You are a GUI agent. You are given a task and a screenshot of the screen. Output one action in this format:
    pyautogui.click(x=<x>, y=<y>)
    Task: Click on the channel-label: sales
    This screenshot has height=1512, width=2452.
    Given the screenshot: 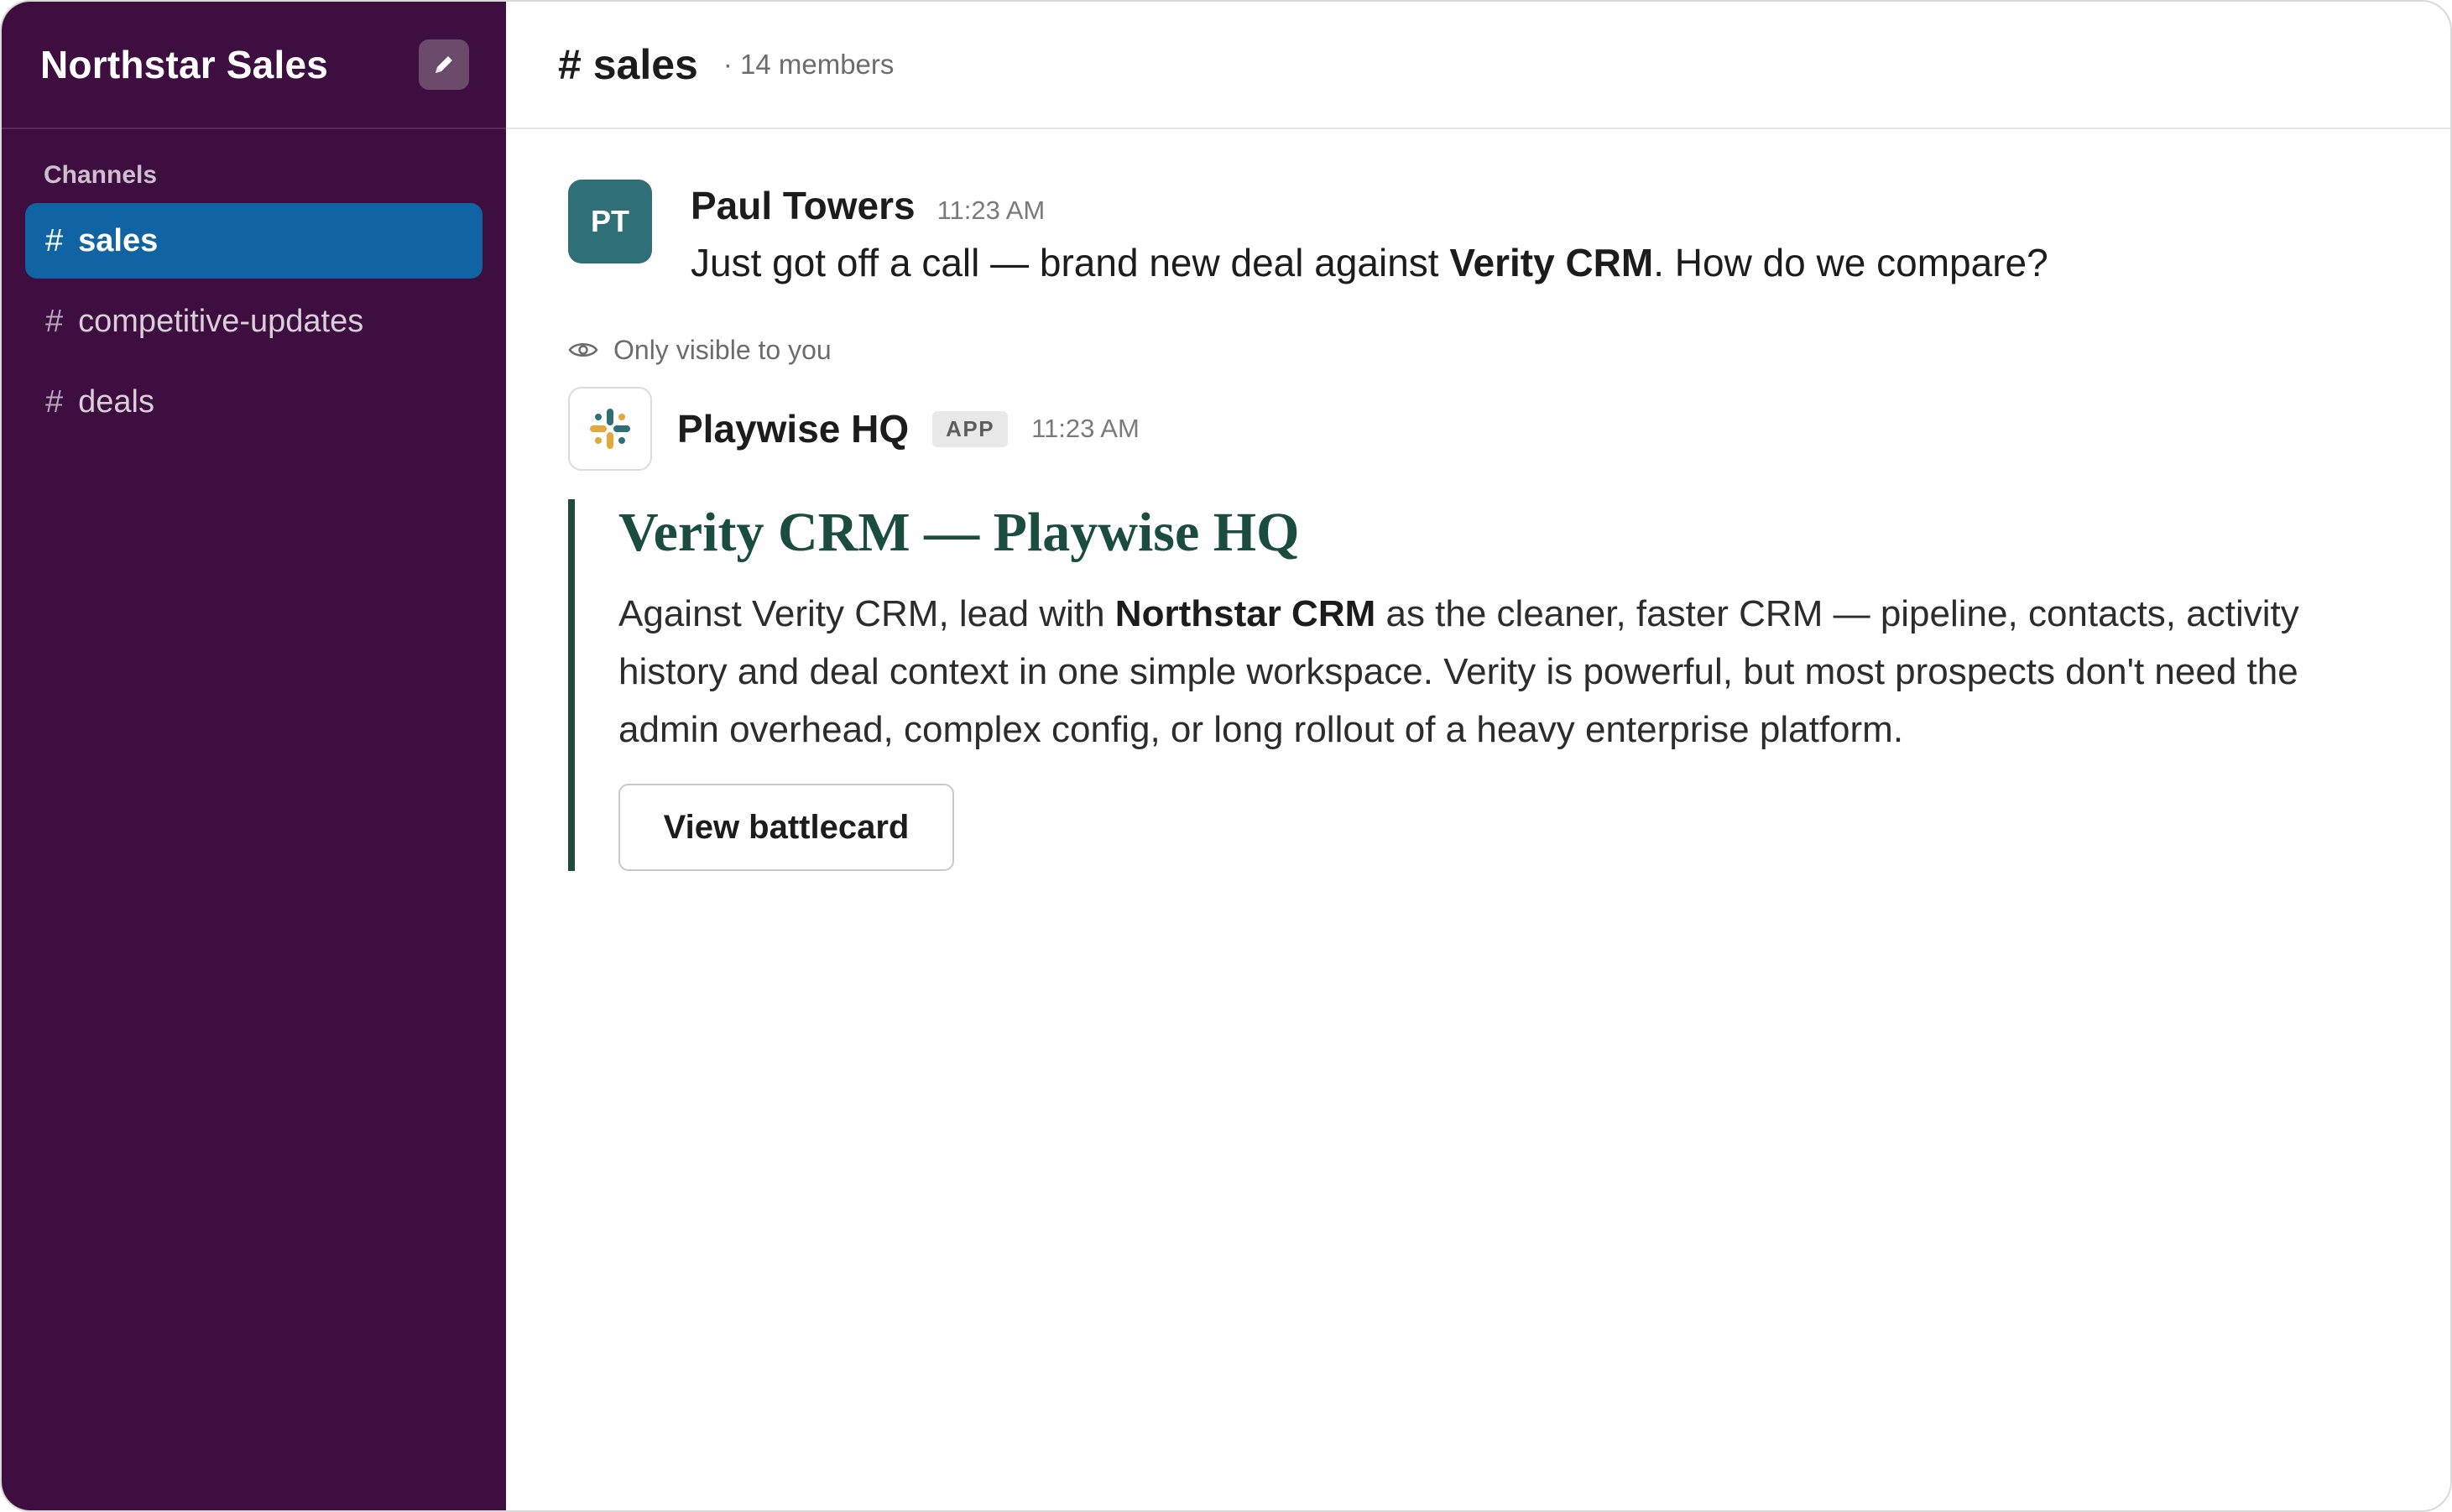 What is the action you would take?
    pyautogui.click(x=118, y=240)
    